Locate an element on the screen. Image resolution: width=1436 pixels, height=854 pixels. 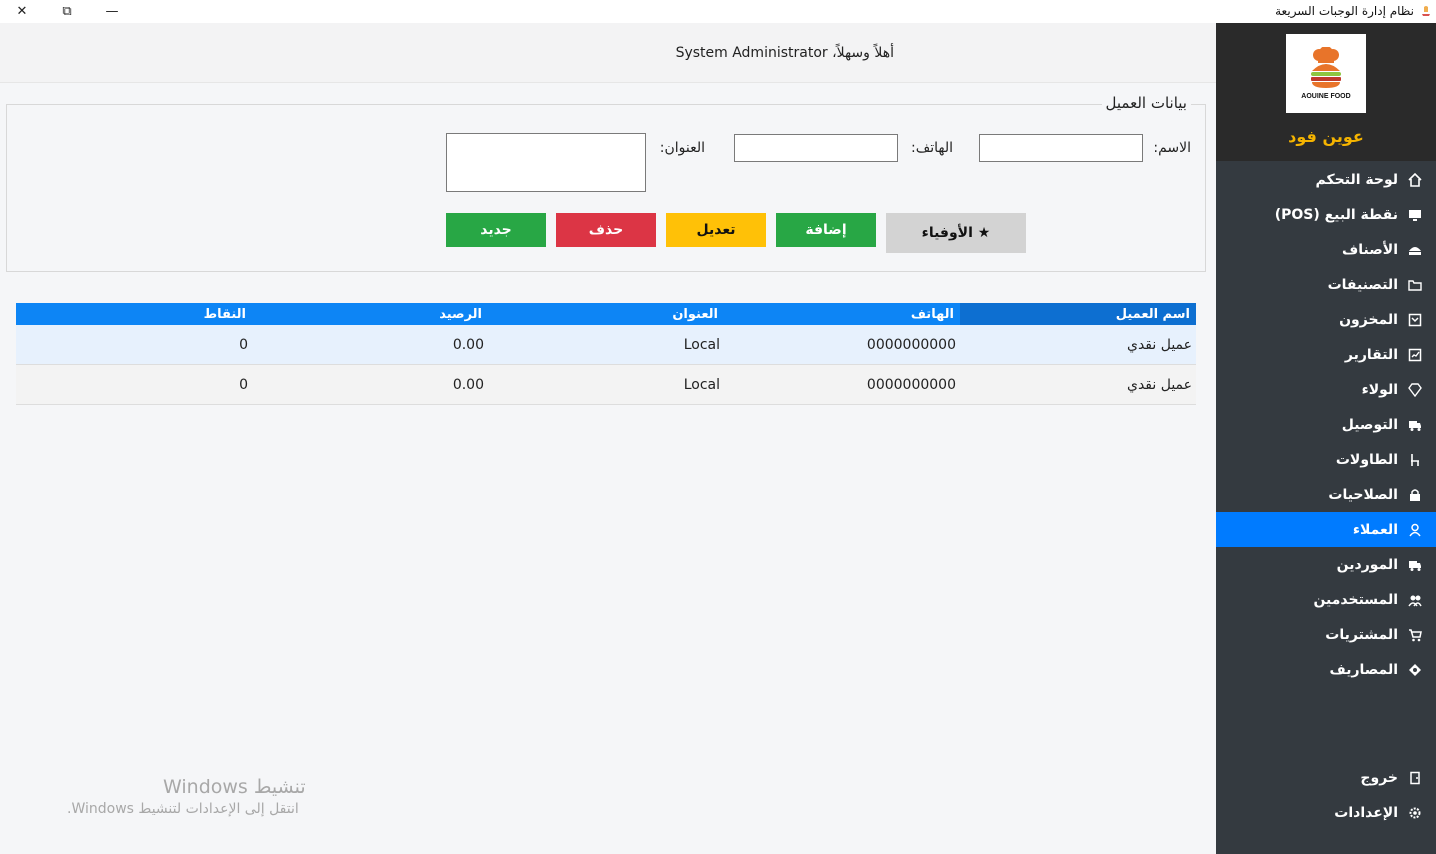
activation-watermark-text: انتقل إلى الإعدادات لتنشيط Windows. is located at coordinates (183, 809).